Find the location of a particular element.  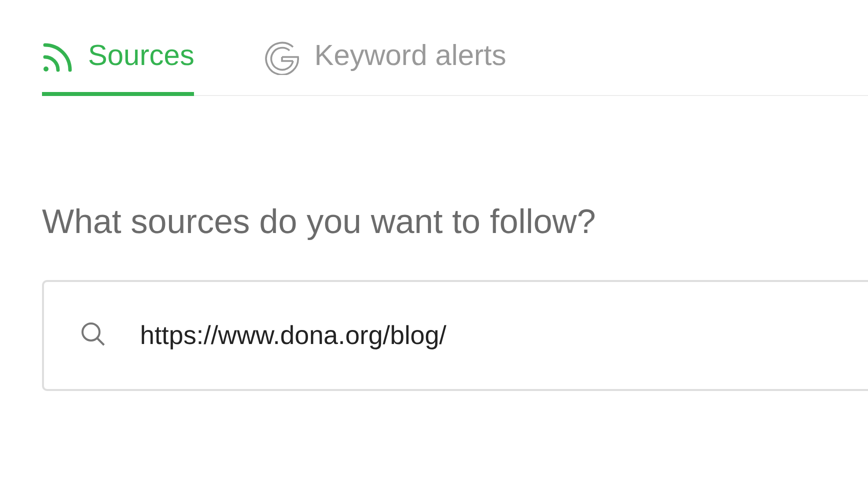

rss-icon is located at coordinates (58, 57).